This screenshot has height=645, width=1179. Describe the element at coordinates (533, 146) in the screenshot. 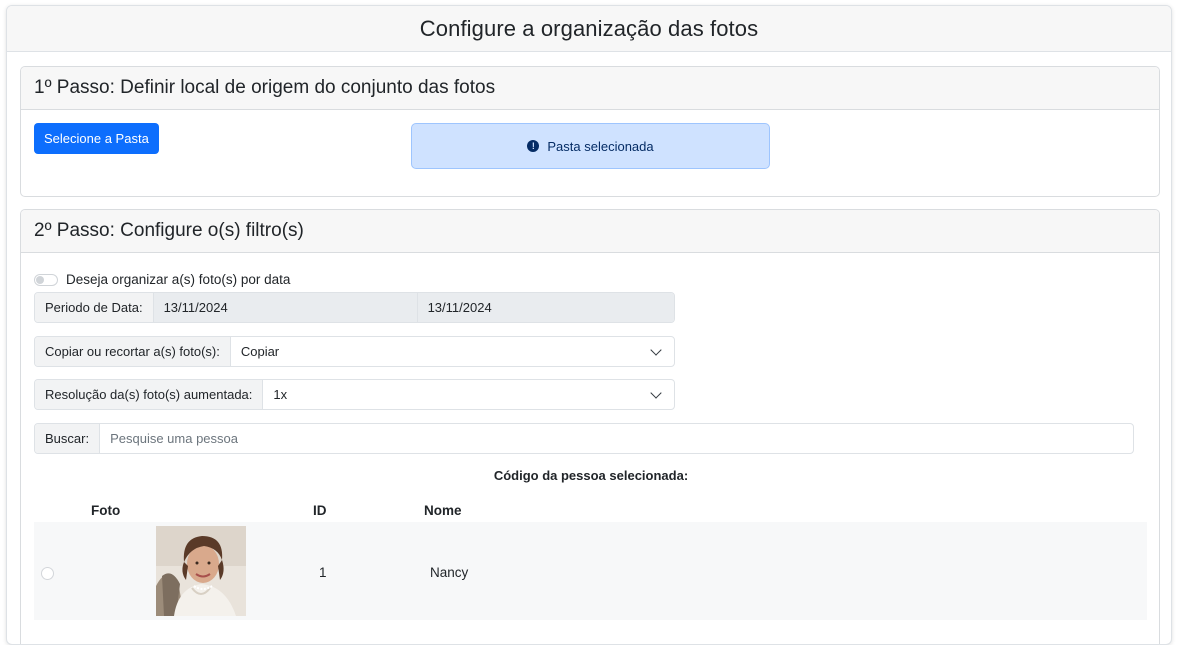

I see `info-circle-icon: !` at that location.